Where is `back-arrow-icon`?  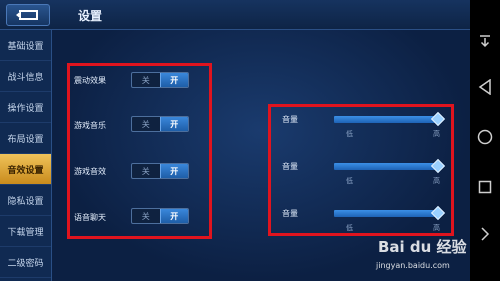
back-arrow-icon is located at coordinates (27, 15).